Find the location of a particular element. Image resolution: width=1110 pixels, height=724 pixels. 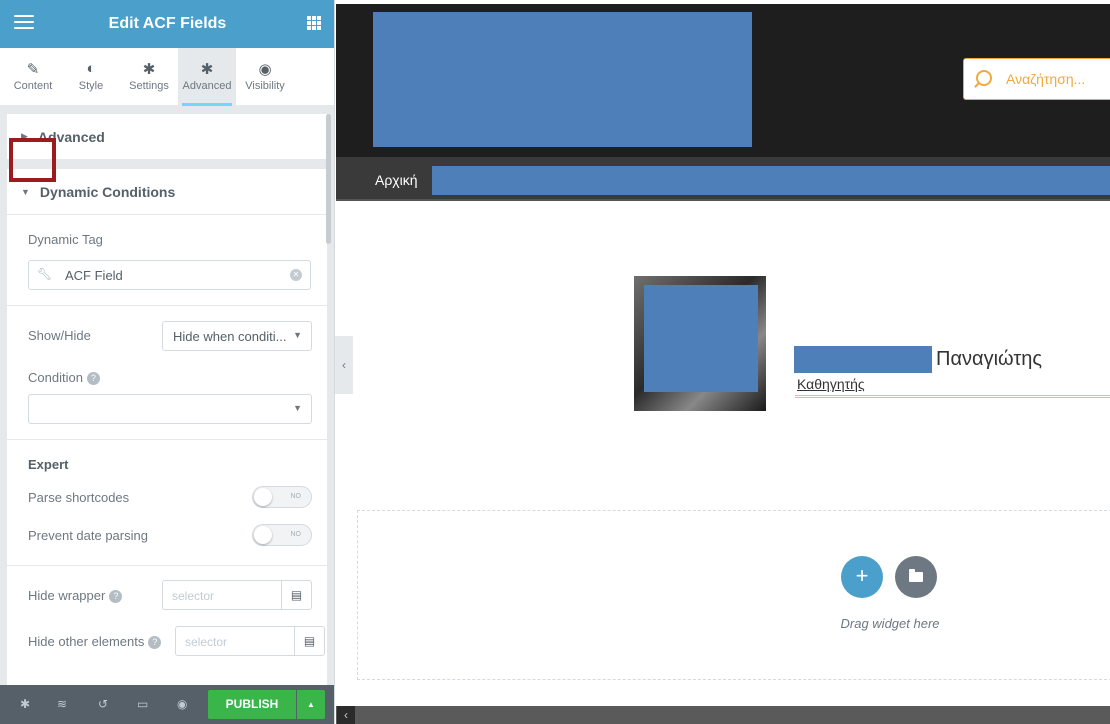

pencil-icon: ✎ is located at coordinates (33, 69).